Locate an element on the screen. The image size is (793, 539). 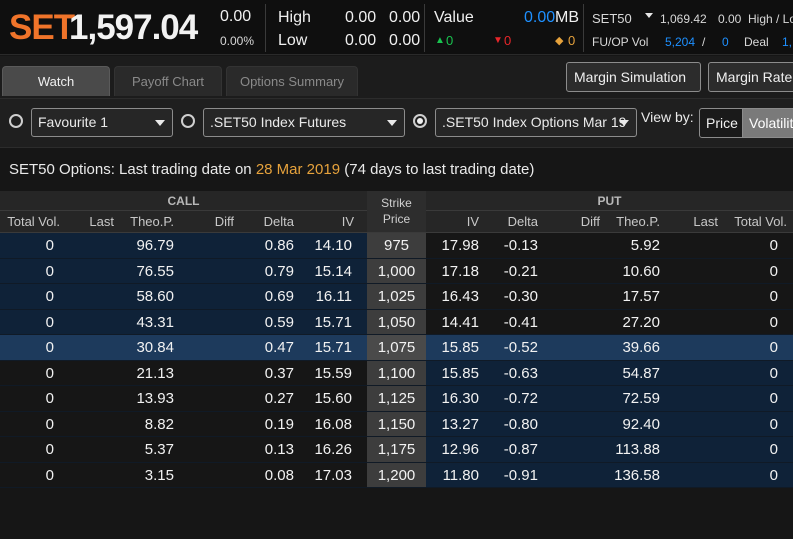
put-theo-price-cell: 92.40 is located at coordinates (641, 424).